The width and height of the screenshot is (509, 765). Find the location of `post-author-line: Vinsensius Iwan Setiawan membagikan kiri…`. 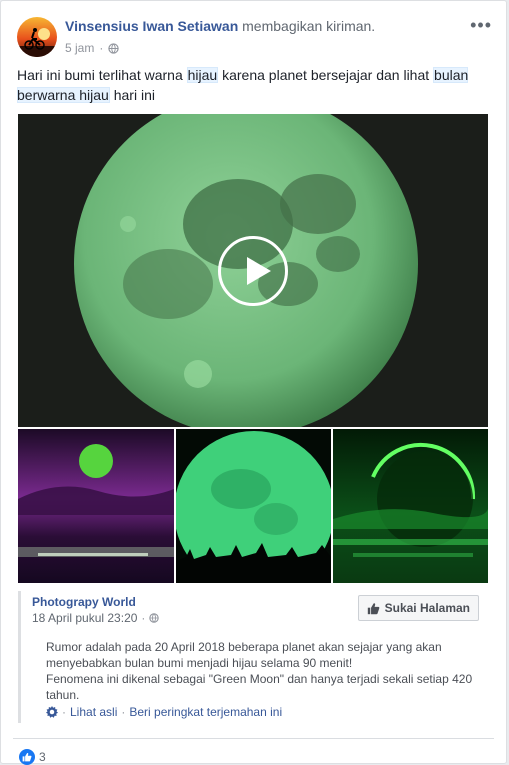

post-author-line: Vinsensius Iwan Setiawan membagikan kiri… is located at coordinates (220, 26).